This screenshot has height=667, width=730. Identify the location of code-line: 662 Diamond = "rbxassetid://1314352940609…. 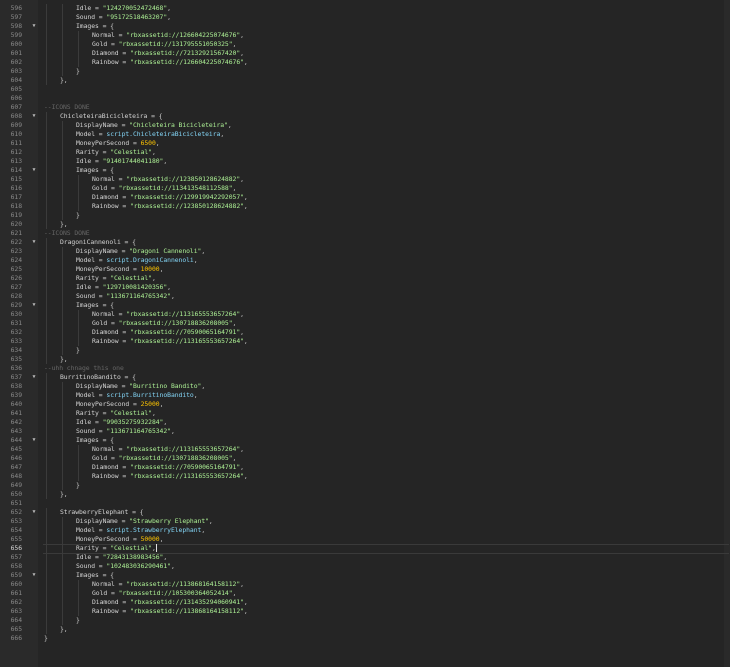
(365, 602).